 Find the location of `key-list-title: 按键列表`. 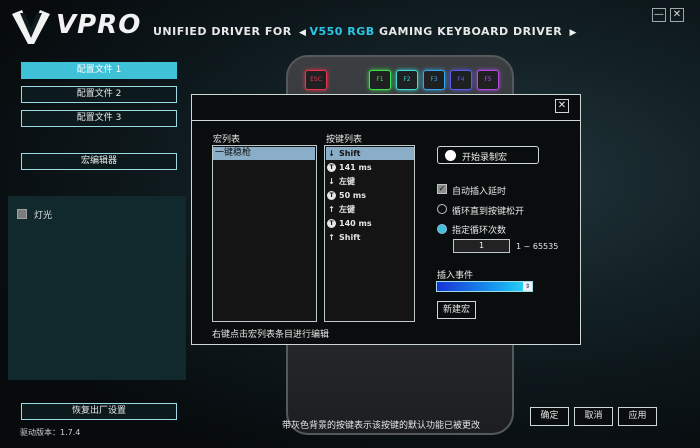

key-list-title: 按键列表 is located at coordinates (344, 140).